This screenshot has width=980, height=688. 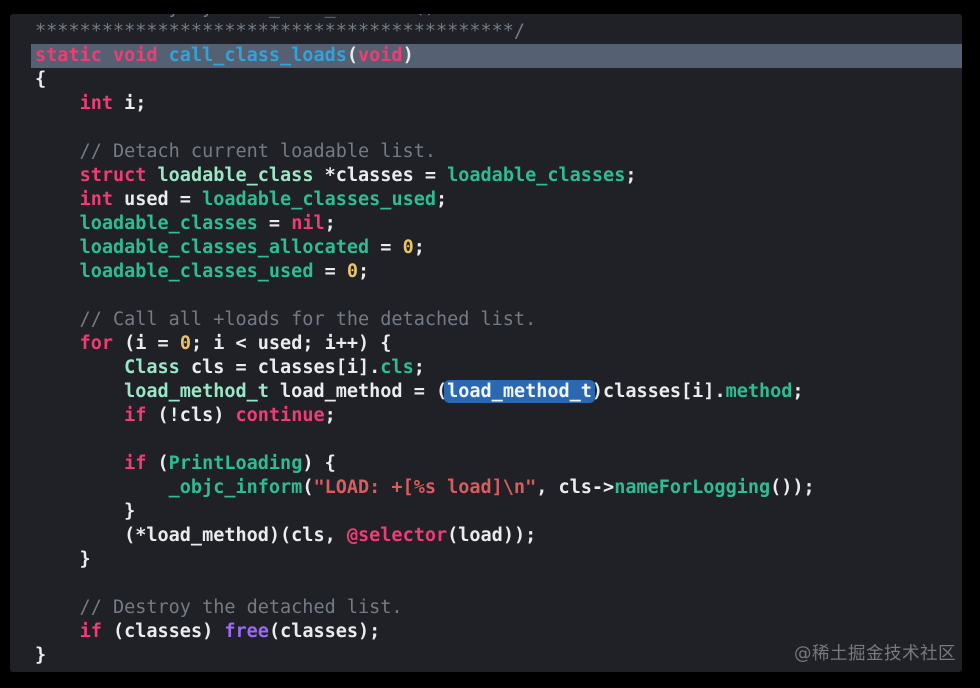 I want to click on code-token: , cls->, so click(x=575, y=487).